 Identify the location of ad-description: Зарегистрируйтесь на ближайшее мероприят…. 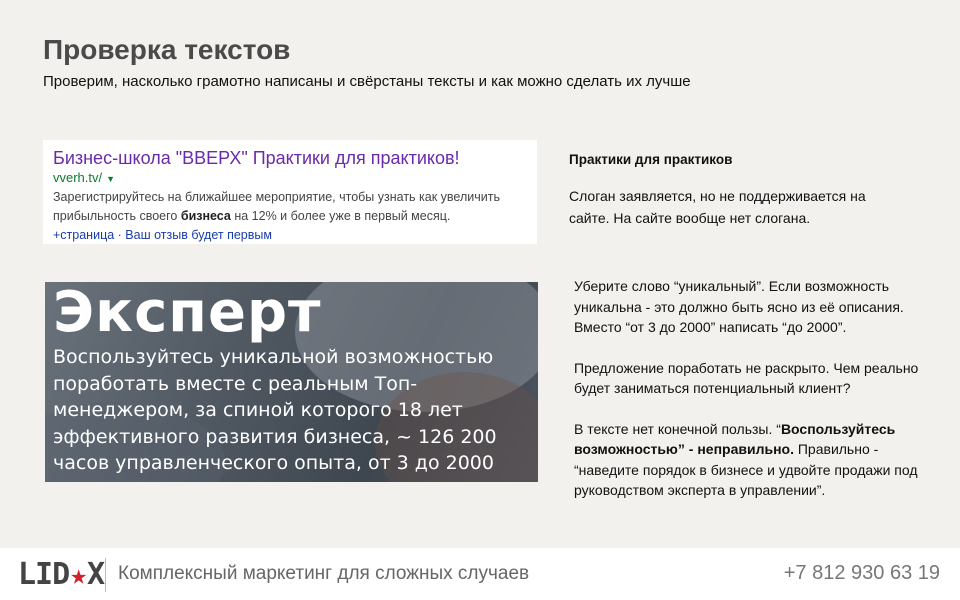
(290, 207).